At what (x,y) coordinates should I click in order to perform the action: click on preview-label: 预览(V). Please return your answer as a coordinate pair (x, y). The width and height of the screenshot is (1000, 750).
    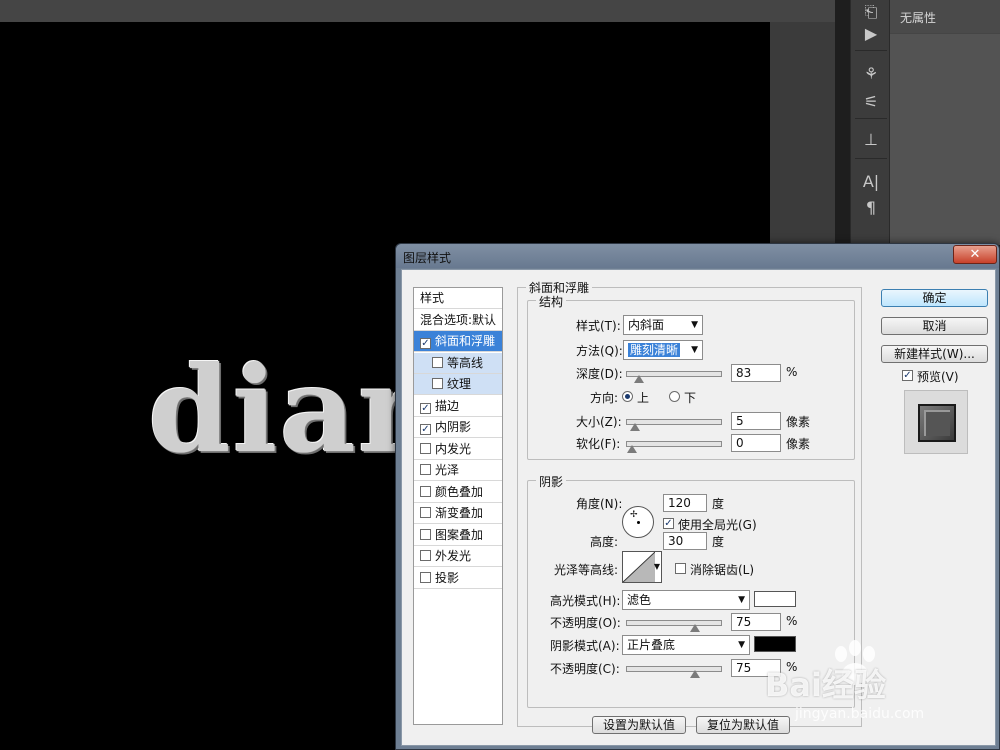
    Looking at the image, I should click on (938, 377).